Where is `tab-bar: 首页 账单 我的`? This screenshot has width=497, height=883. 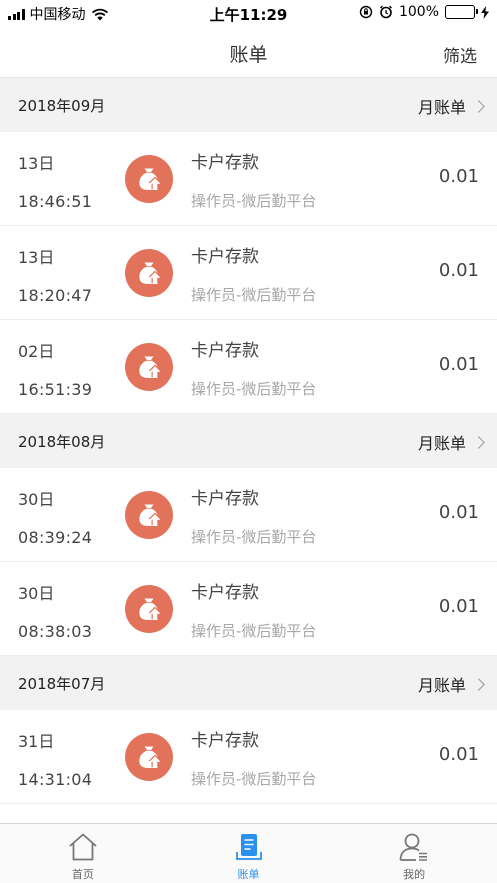 tab-bar: 首页 账单 我的 is located at coordinates (248, 853).